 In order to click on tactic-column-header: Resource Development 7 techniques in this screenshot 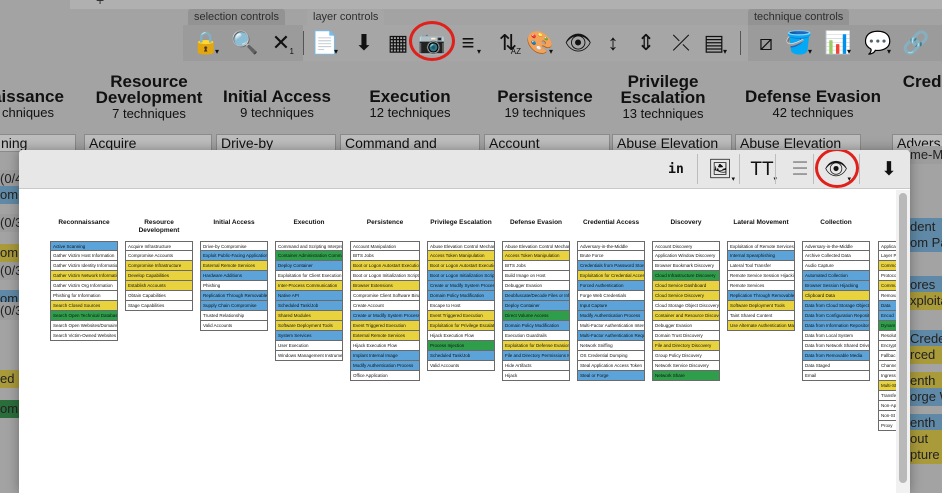, I will do `click(149, 98)`.